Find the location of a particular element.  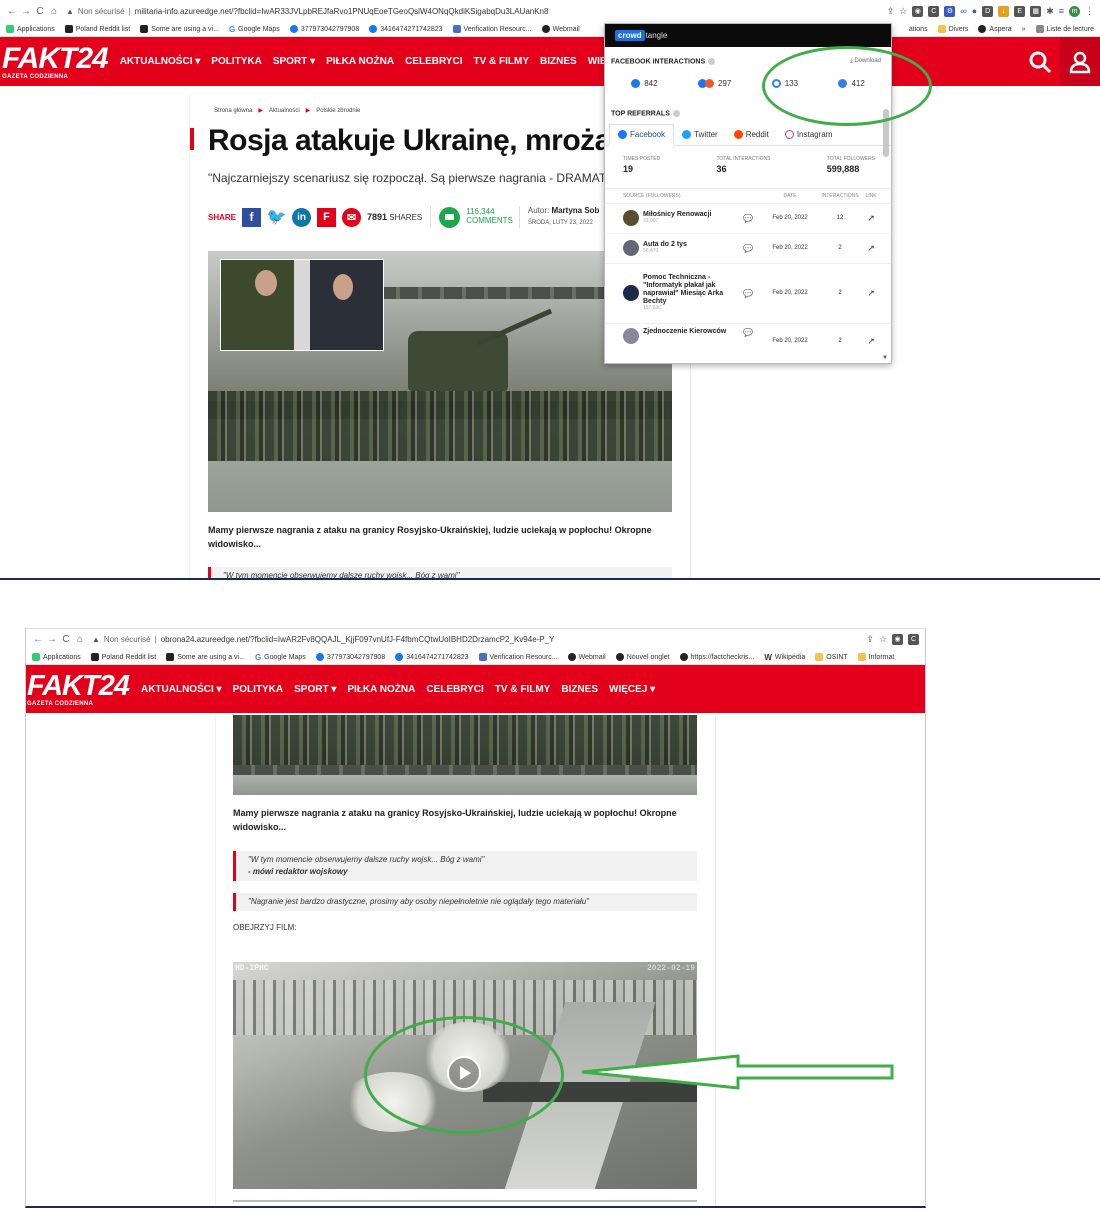

bookmark-folder: Informat is located at coordinates (875, 657).